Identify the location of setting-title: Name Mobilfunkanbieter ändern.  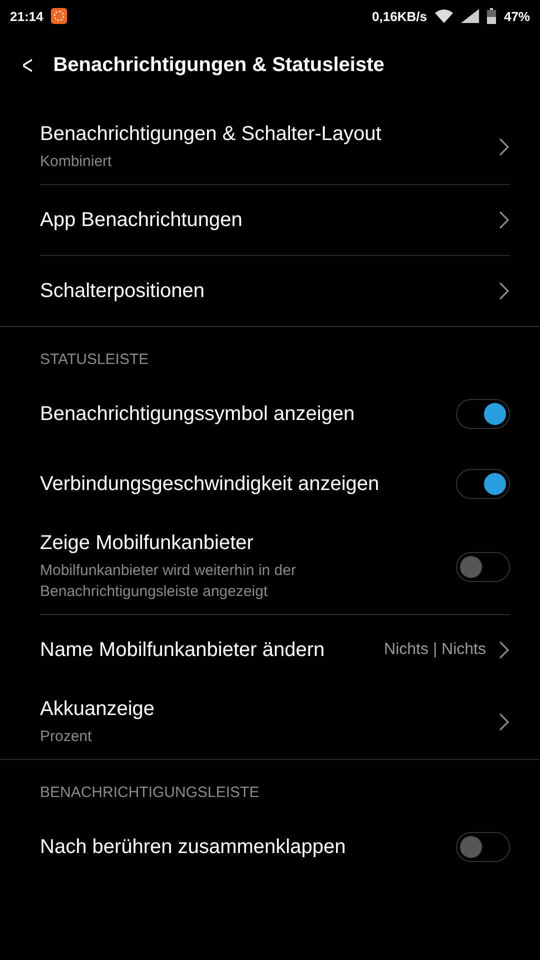
(183, 650).